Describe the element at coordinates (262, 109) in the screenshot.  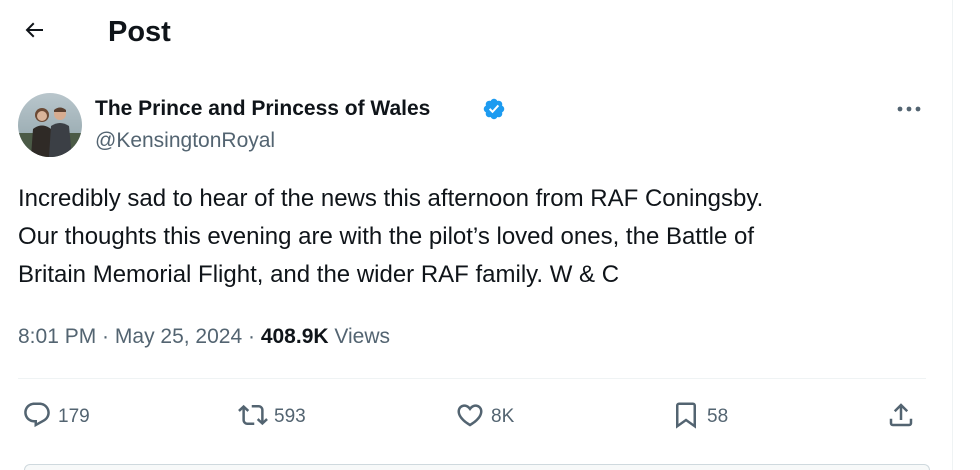
I see `author-display-name: The Prince and Princess of Wales` at that location.